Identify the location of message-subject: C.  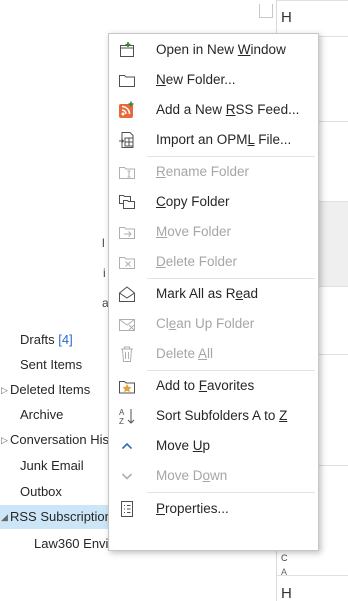
(284, 558).